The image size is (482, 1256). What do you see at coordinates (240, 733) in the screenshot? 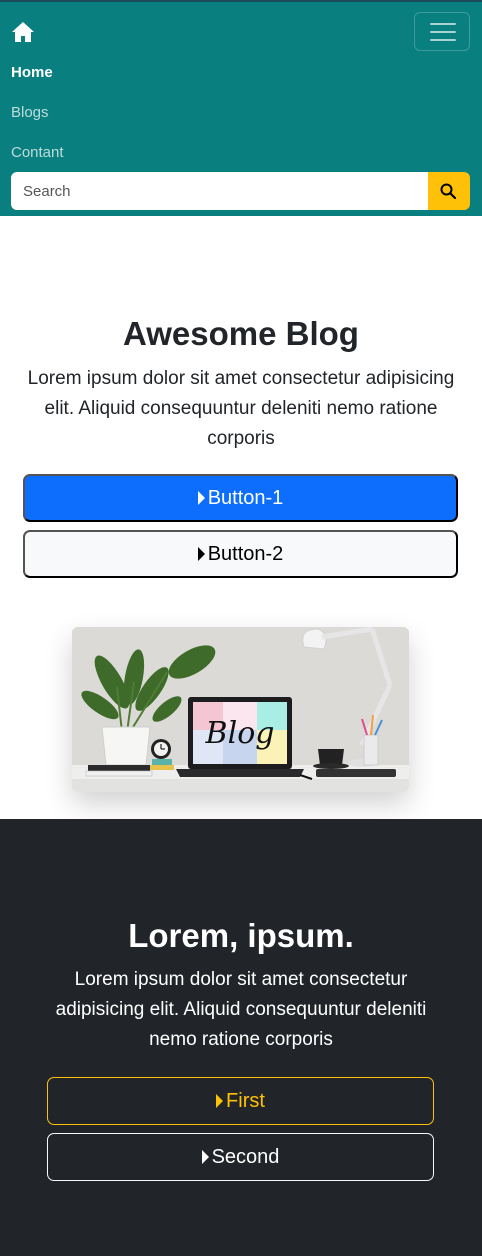
I see `laptop-screen-text: Blog` at bounding box center [240, 733].